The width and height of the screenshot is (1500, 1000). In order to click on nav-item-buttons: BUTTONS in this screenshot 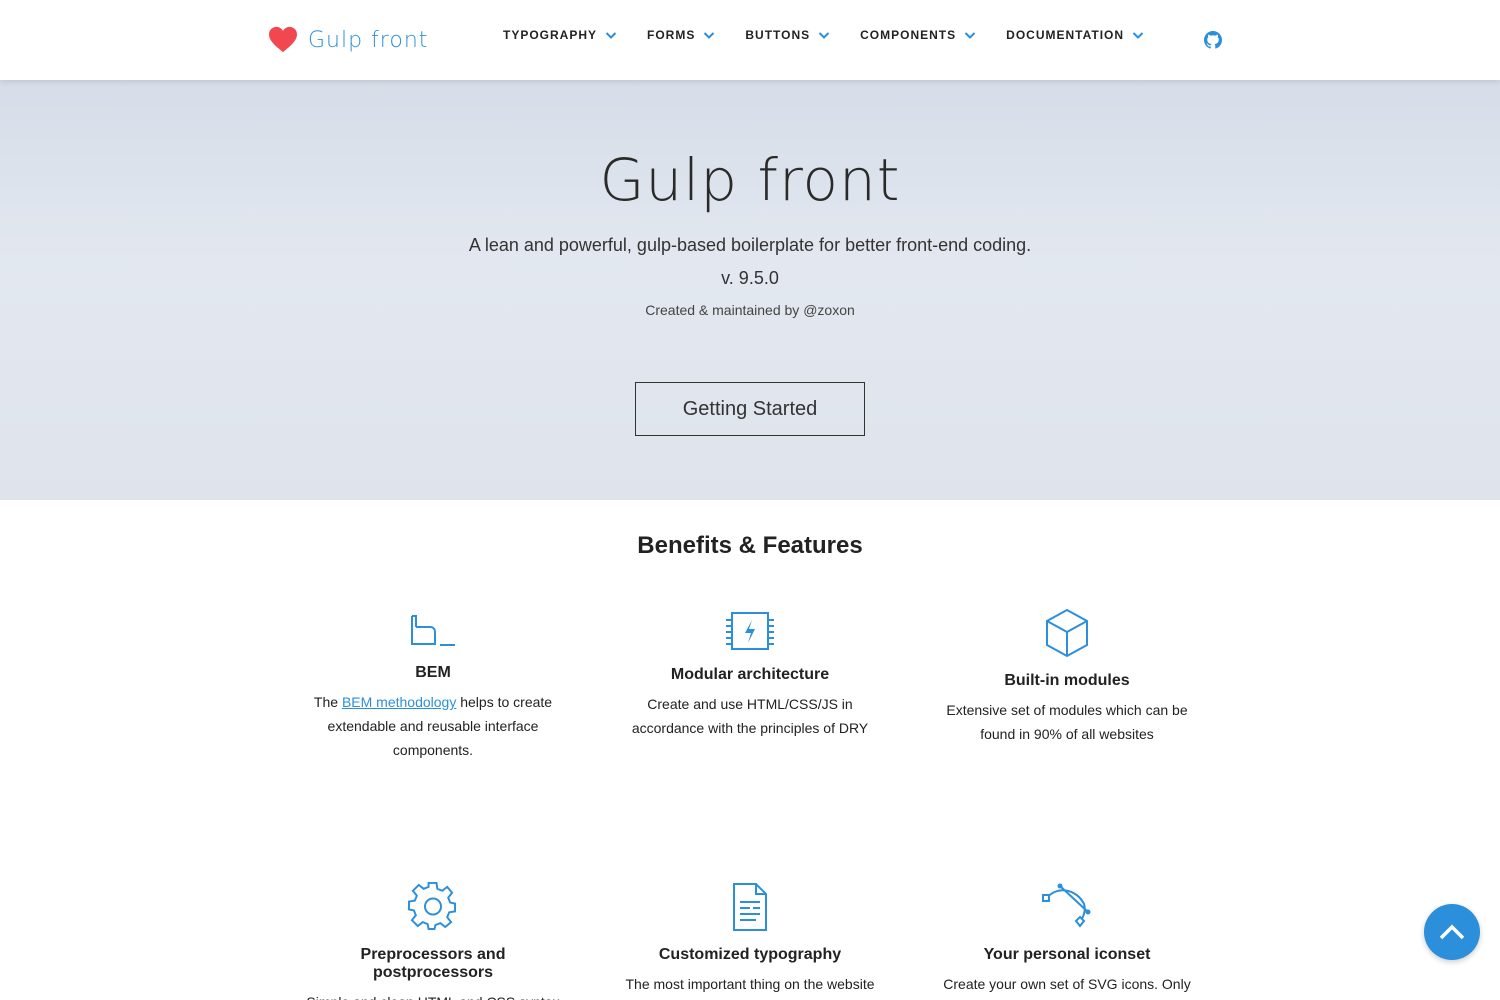, I will do `click(787, 35)`.